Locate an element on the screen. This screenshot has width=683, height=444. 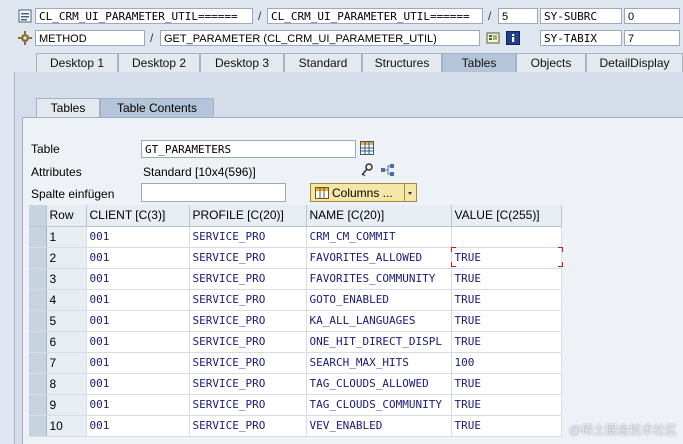
key-icon is located at coordinates (367, 170).